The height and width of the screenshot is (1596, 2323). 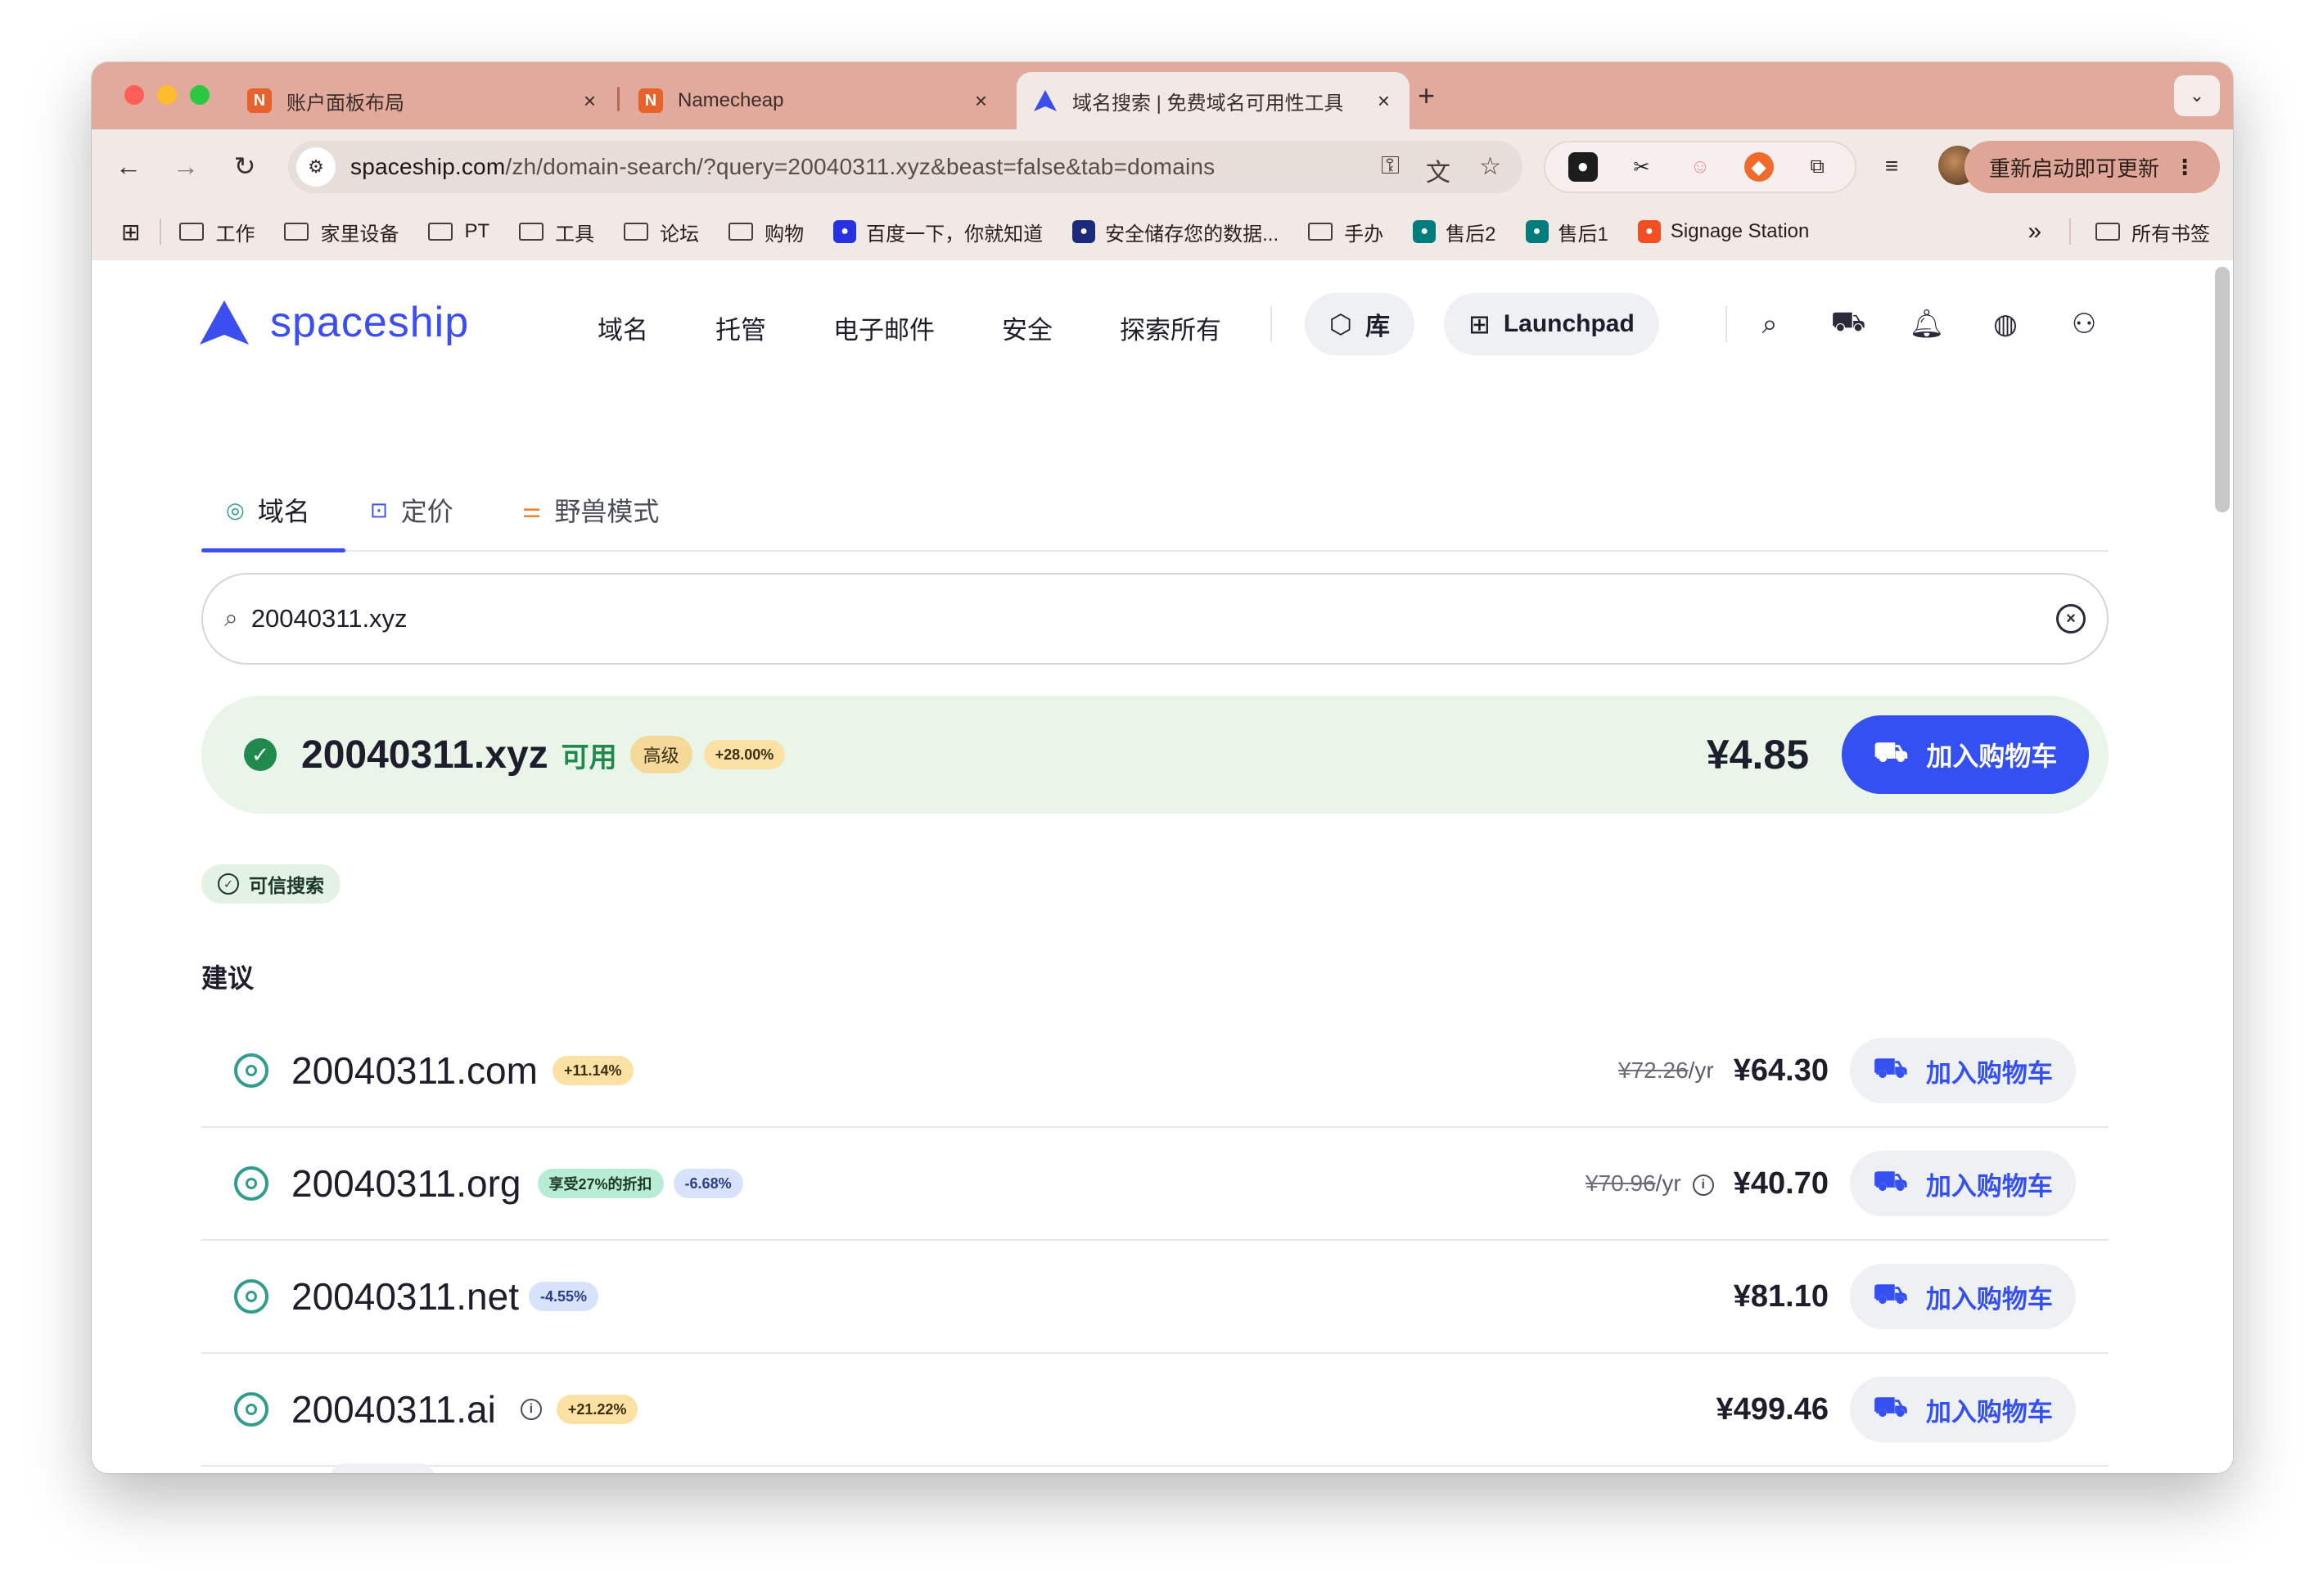 I want to click on new-tab-button: +, so click(x=1426, y=96).